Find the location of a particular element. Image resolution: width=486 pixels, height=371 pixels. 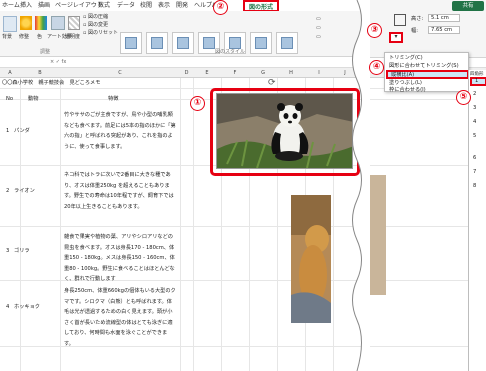

sheet-title: 〇〇森小学校 親子競技会 見どころメモ is located at coordinates (51, 83).